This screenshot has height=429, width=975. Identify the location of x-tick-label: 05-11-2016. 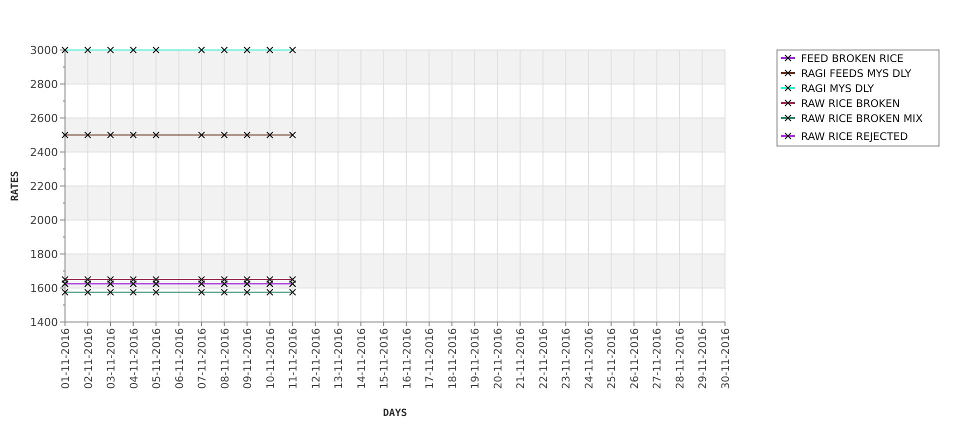
(157, 359).